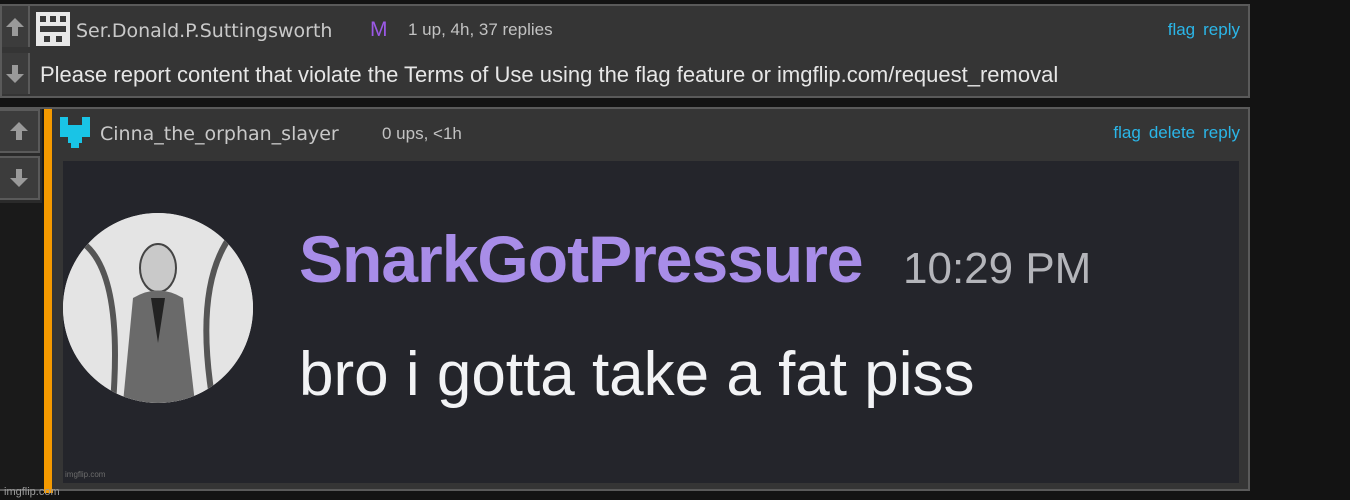 This screenshot has height=500, width=1350. Describe the element at coordinates (204, 31) in the screenshot. I see `username-link: Ser.Donald.P.Suttingsworth` at that location.